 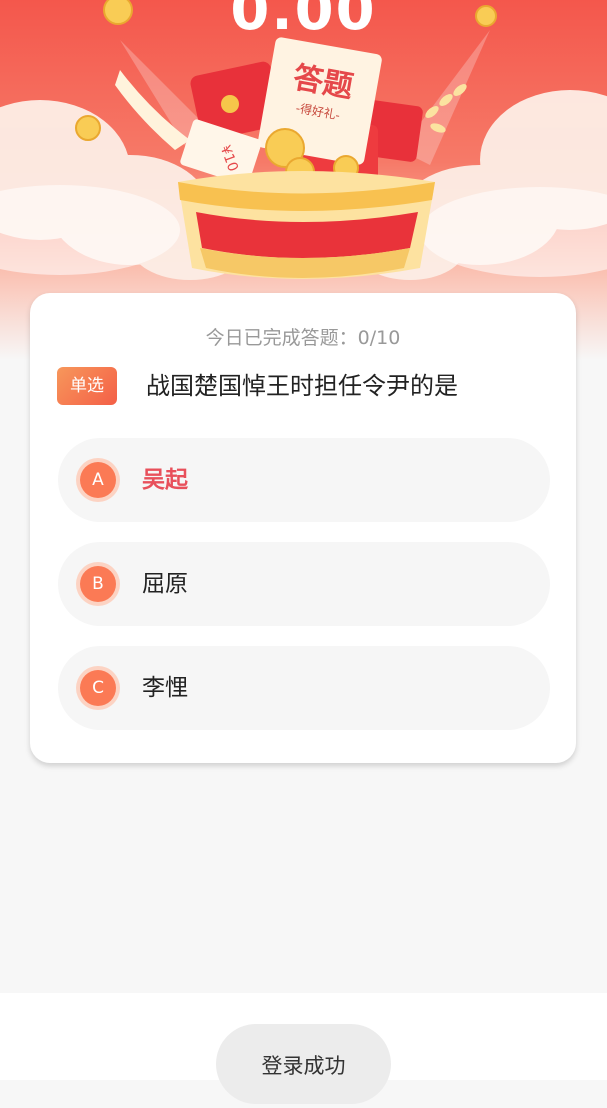 What do you see at coordinates (304, 480) in the screenshot?
I see `option-a: A 吴起` at bounding box center [304, 480].